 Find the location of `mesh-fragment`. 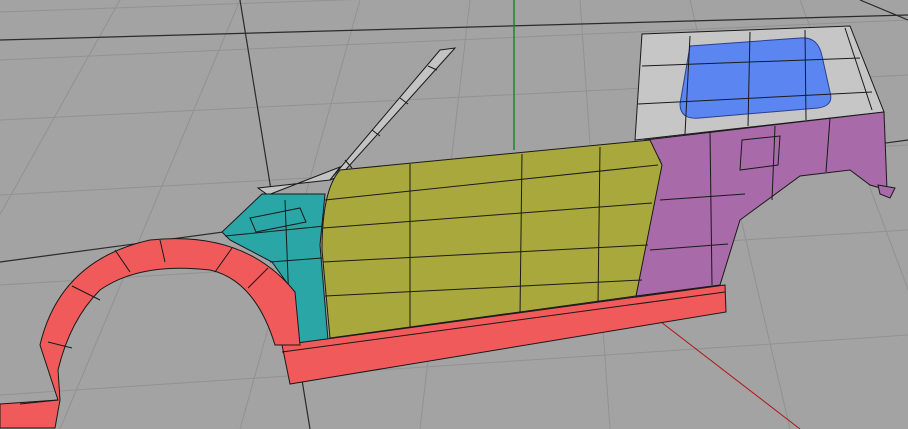

mesh-fragment is located at coordinates (886, 191).